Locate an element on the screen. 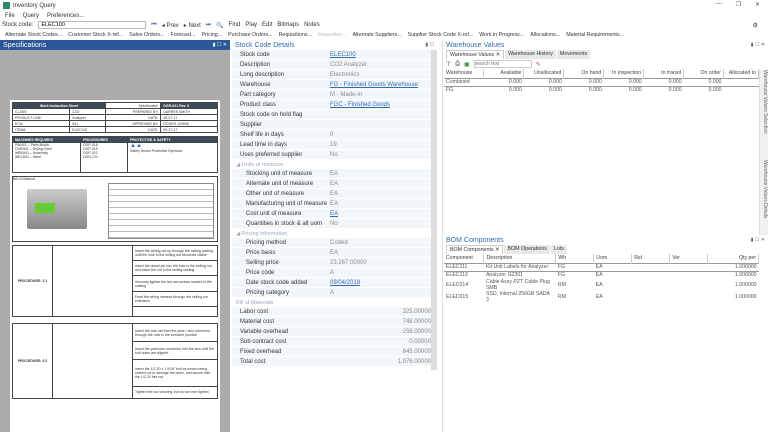  next-button: ▸ Next is located at coordinates (192, 25).